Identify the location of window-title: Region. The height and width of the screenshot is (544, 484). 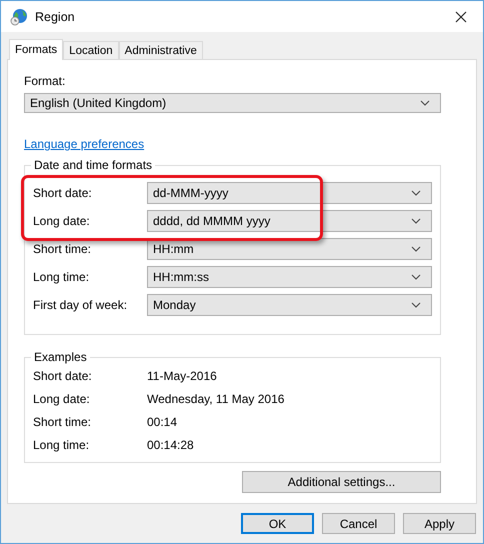
(55, 17).